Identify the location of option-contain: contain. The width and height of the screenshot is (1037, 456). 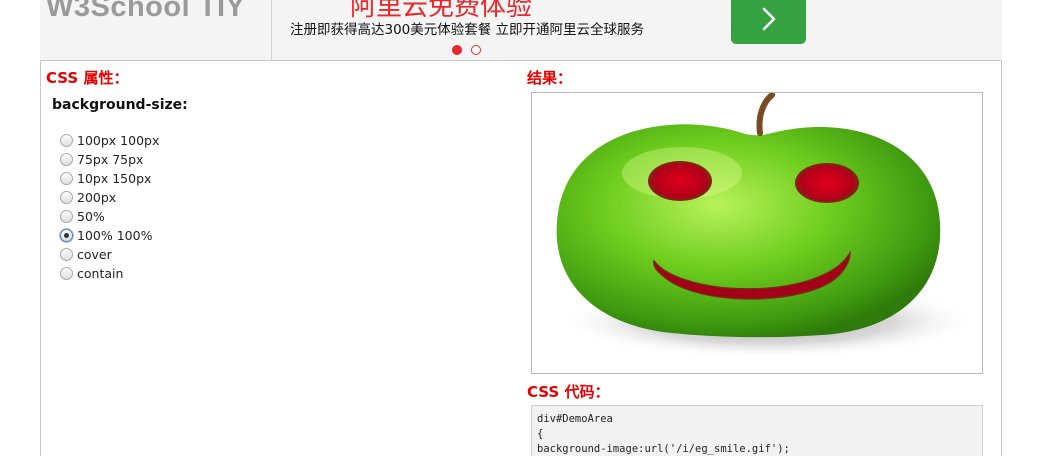
(109, 273).